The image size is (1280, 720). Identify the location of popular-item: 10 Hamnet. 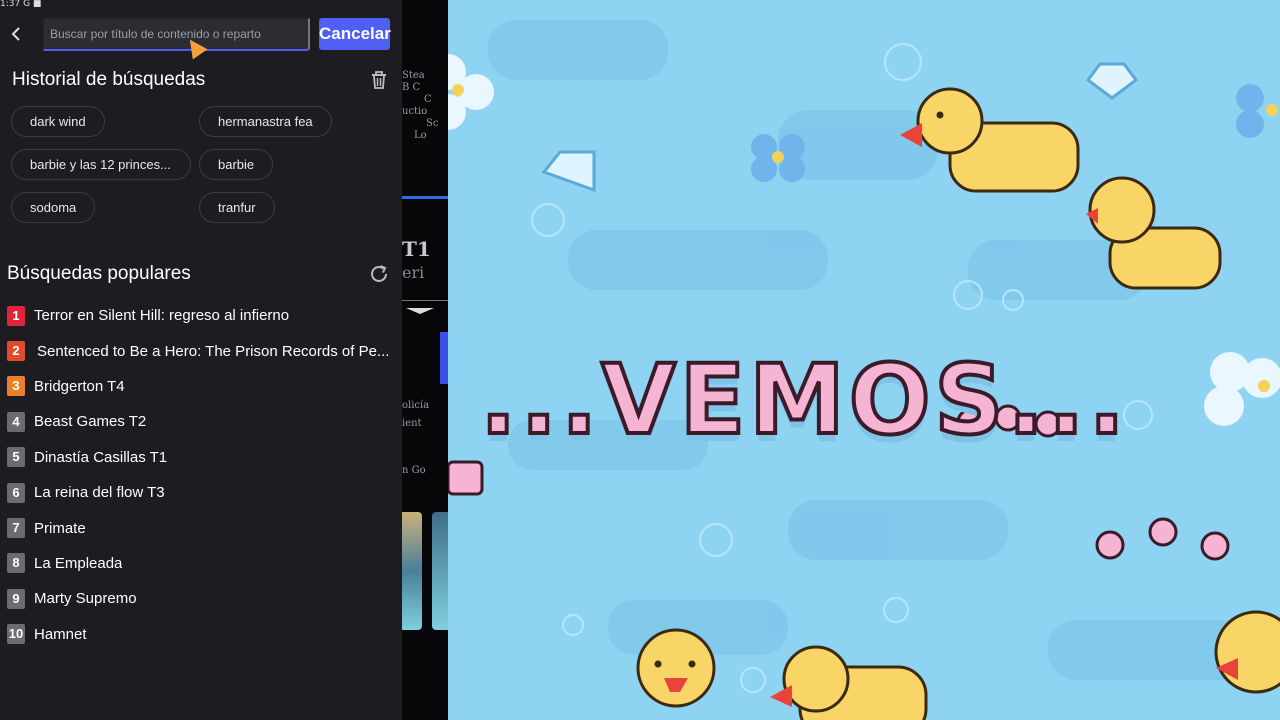
(203, 634).